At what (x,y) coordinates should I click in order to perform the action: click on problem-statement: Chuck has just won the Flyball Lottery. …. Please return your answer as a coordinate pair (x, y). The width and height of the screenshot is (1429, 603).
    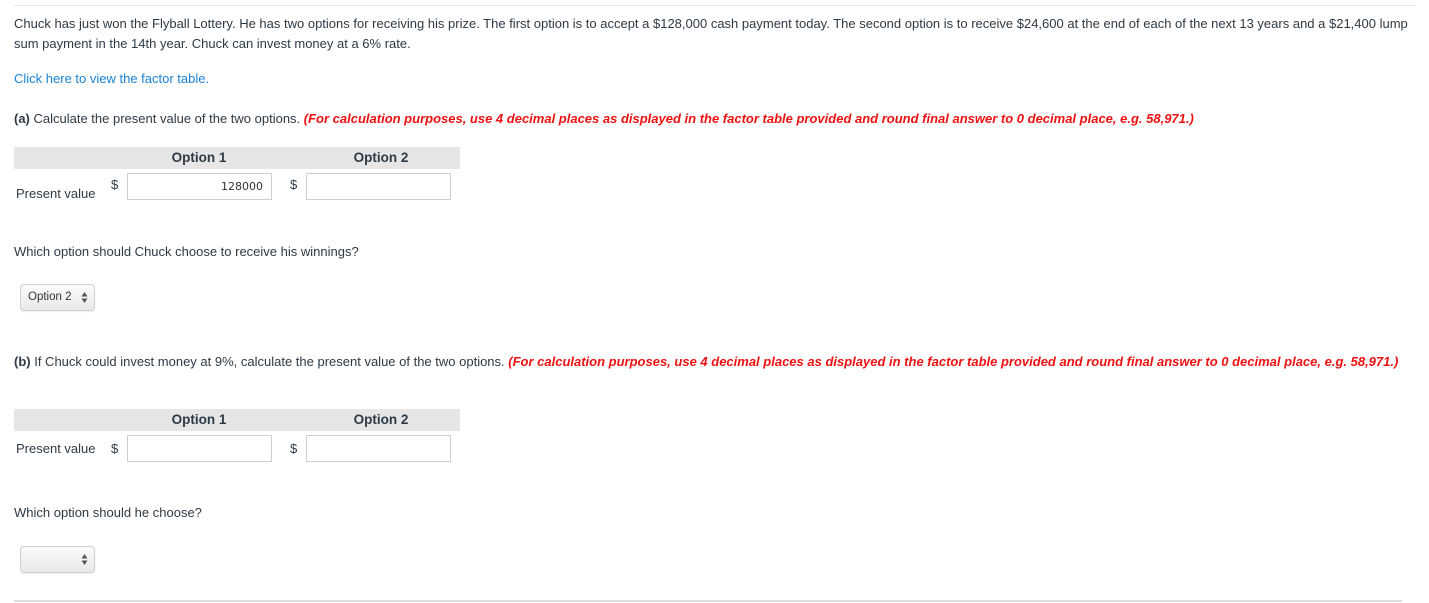
    Looking at the image, I should click on (711, 33).